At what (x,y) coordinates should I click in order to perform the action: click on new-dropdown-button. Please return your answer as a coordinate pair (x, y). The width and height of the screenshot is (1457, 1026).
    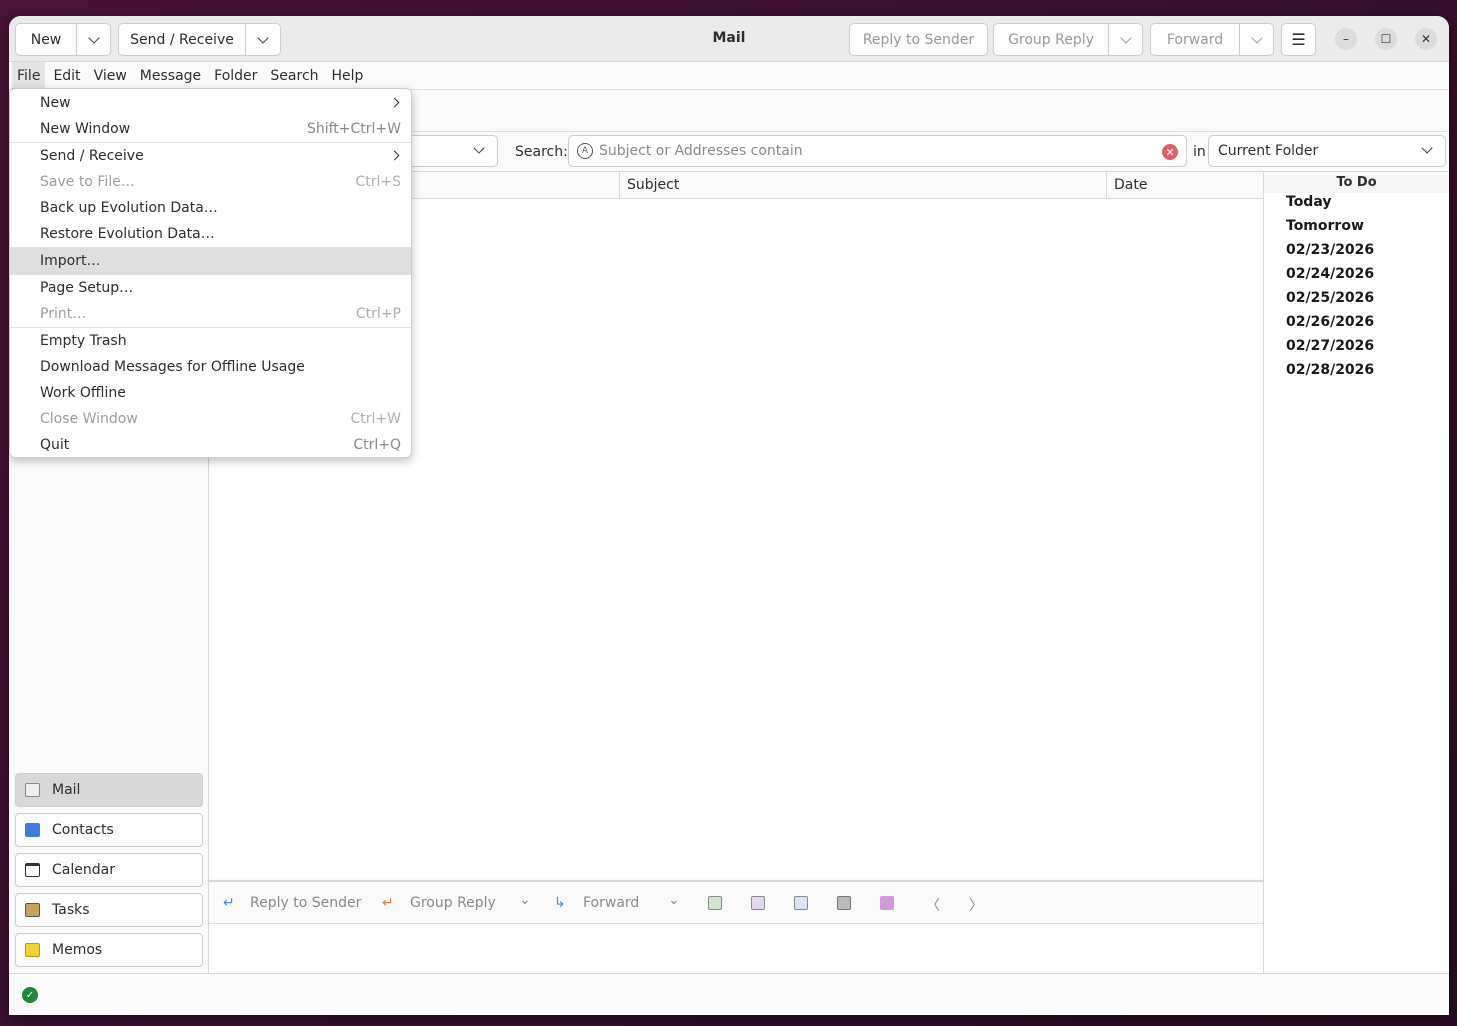
    Looking at the image, I should click on (94, 39).